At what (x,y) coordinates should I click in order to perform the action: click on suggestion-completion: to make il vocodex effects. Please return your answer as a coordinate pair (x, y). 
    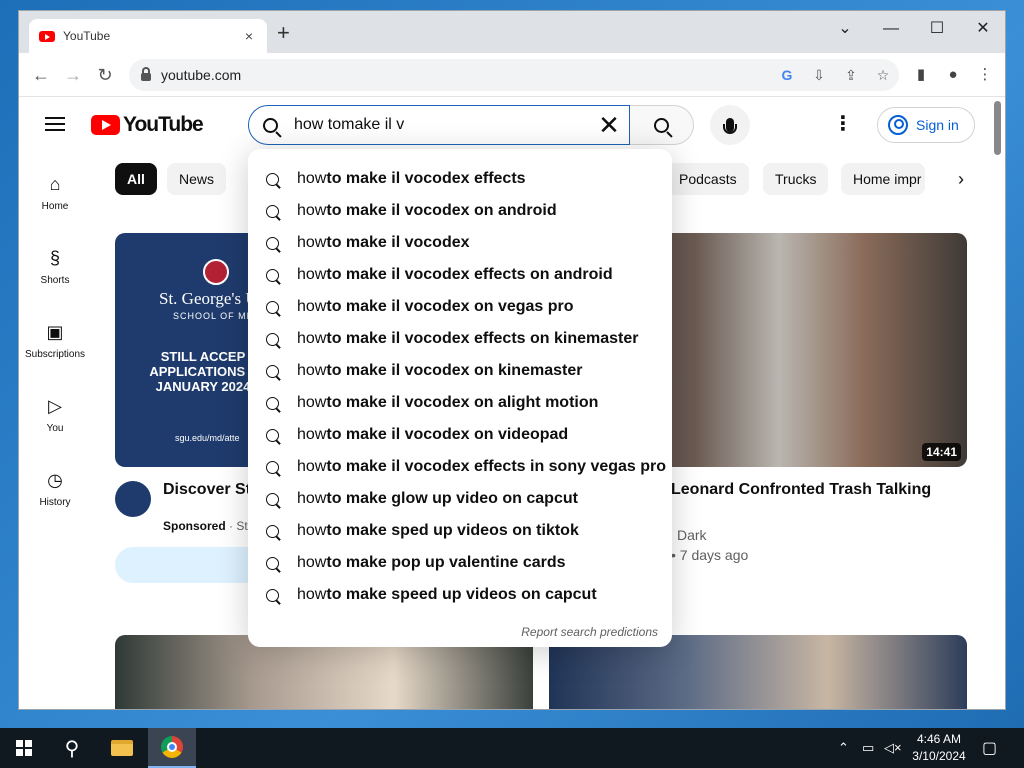
    Looking at the image, I should click on (426, 178).